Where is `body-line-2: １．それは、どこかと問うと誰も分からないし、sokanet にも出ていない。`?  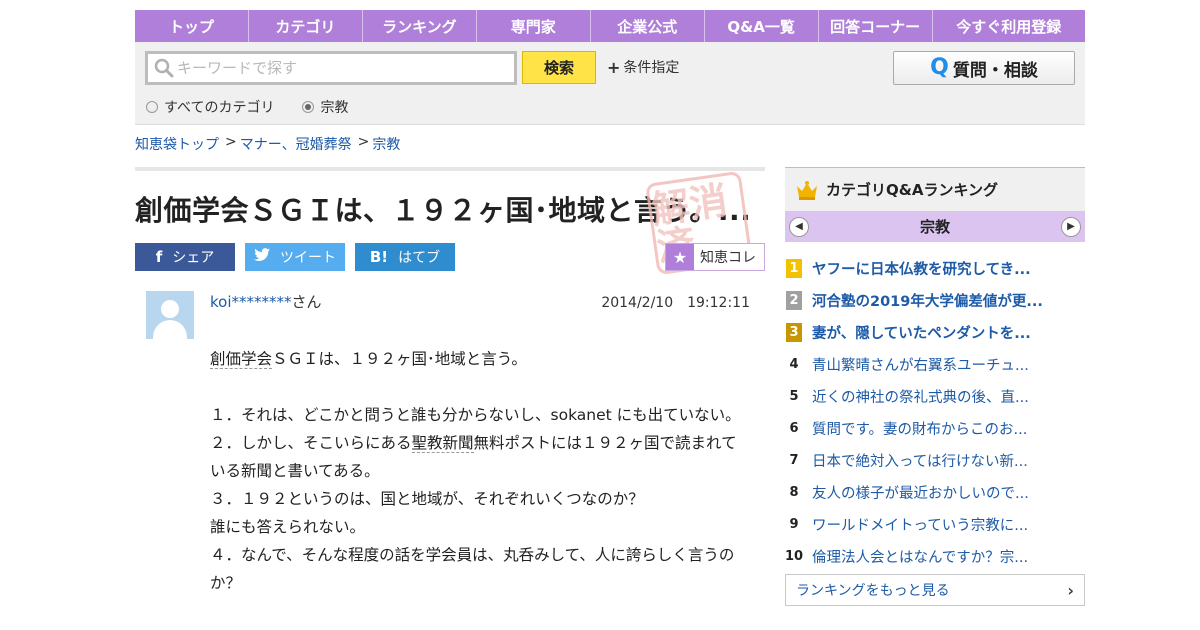
body-line-2: １．それは、どこかと問うと誰も分からないし、sokanet にも出ていない。 is located at coordinates (475, 415).